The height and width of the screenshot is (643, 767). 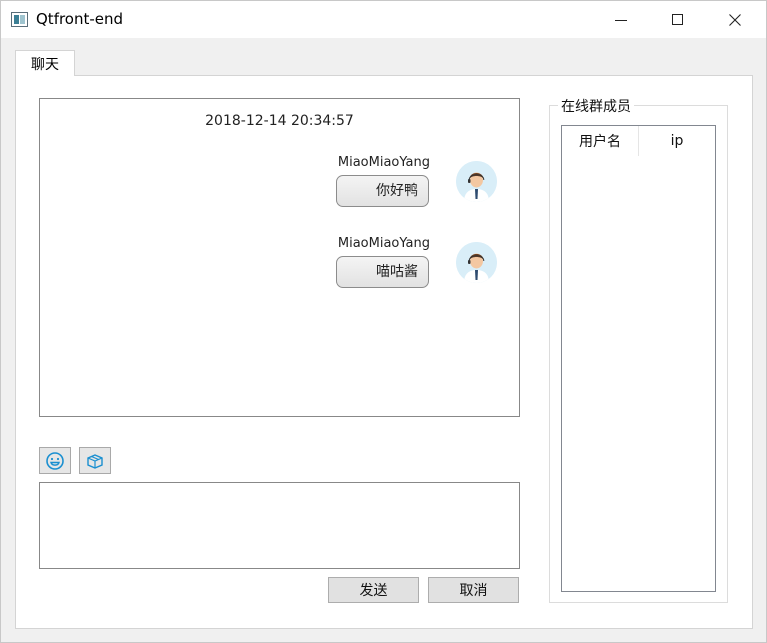 What do you see at coordinates (382, 272) in the screenshot?
I see `message-bubble: 喵咕酱` at bounding box center [382, 272].